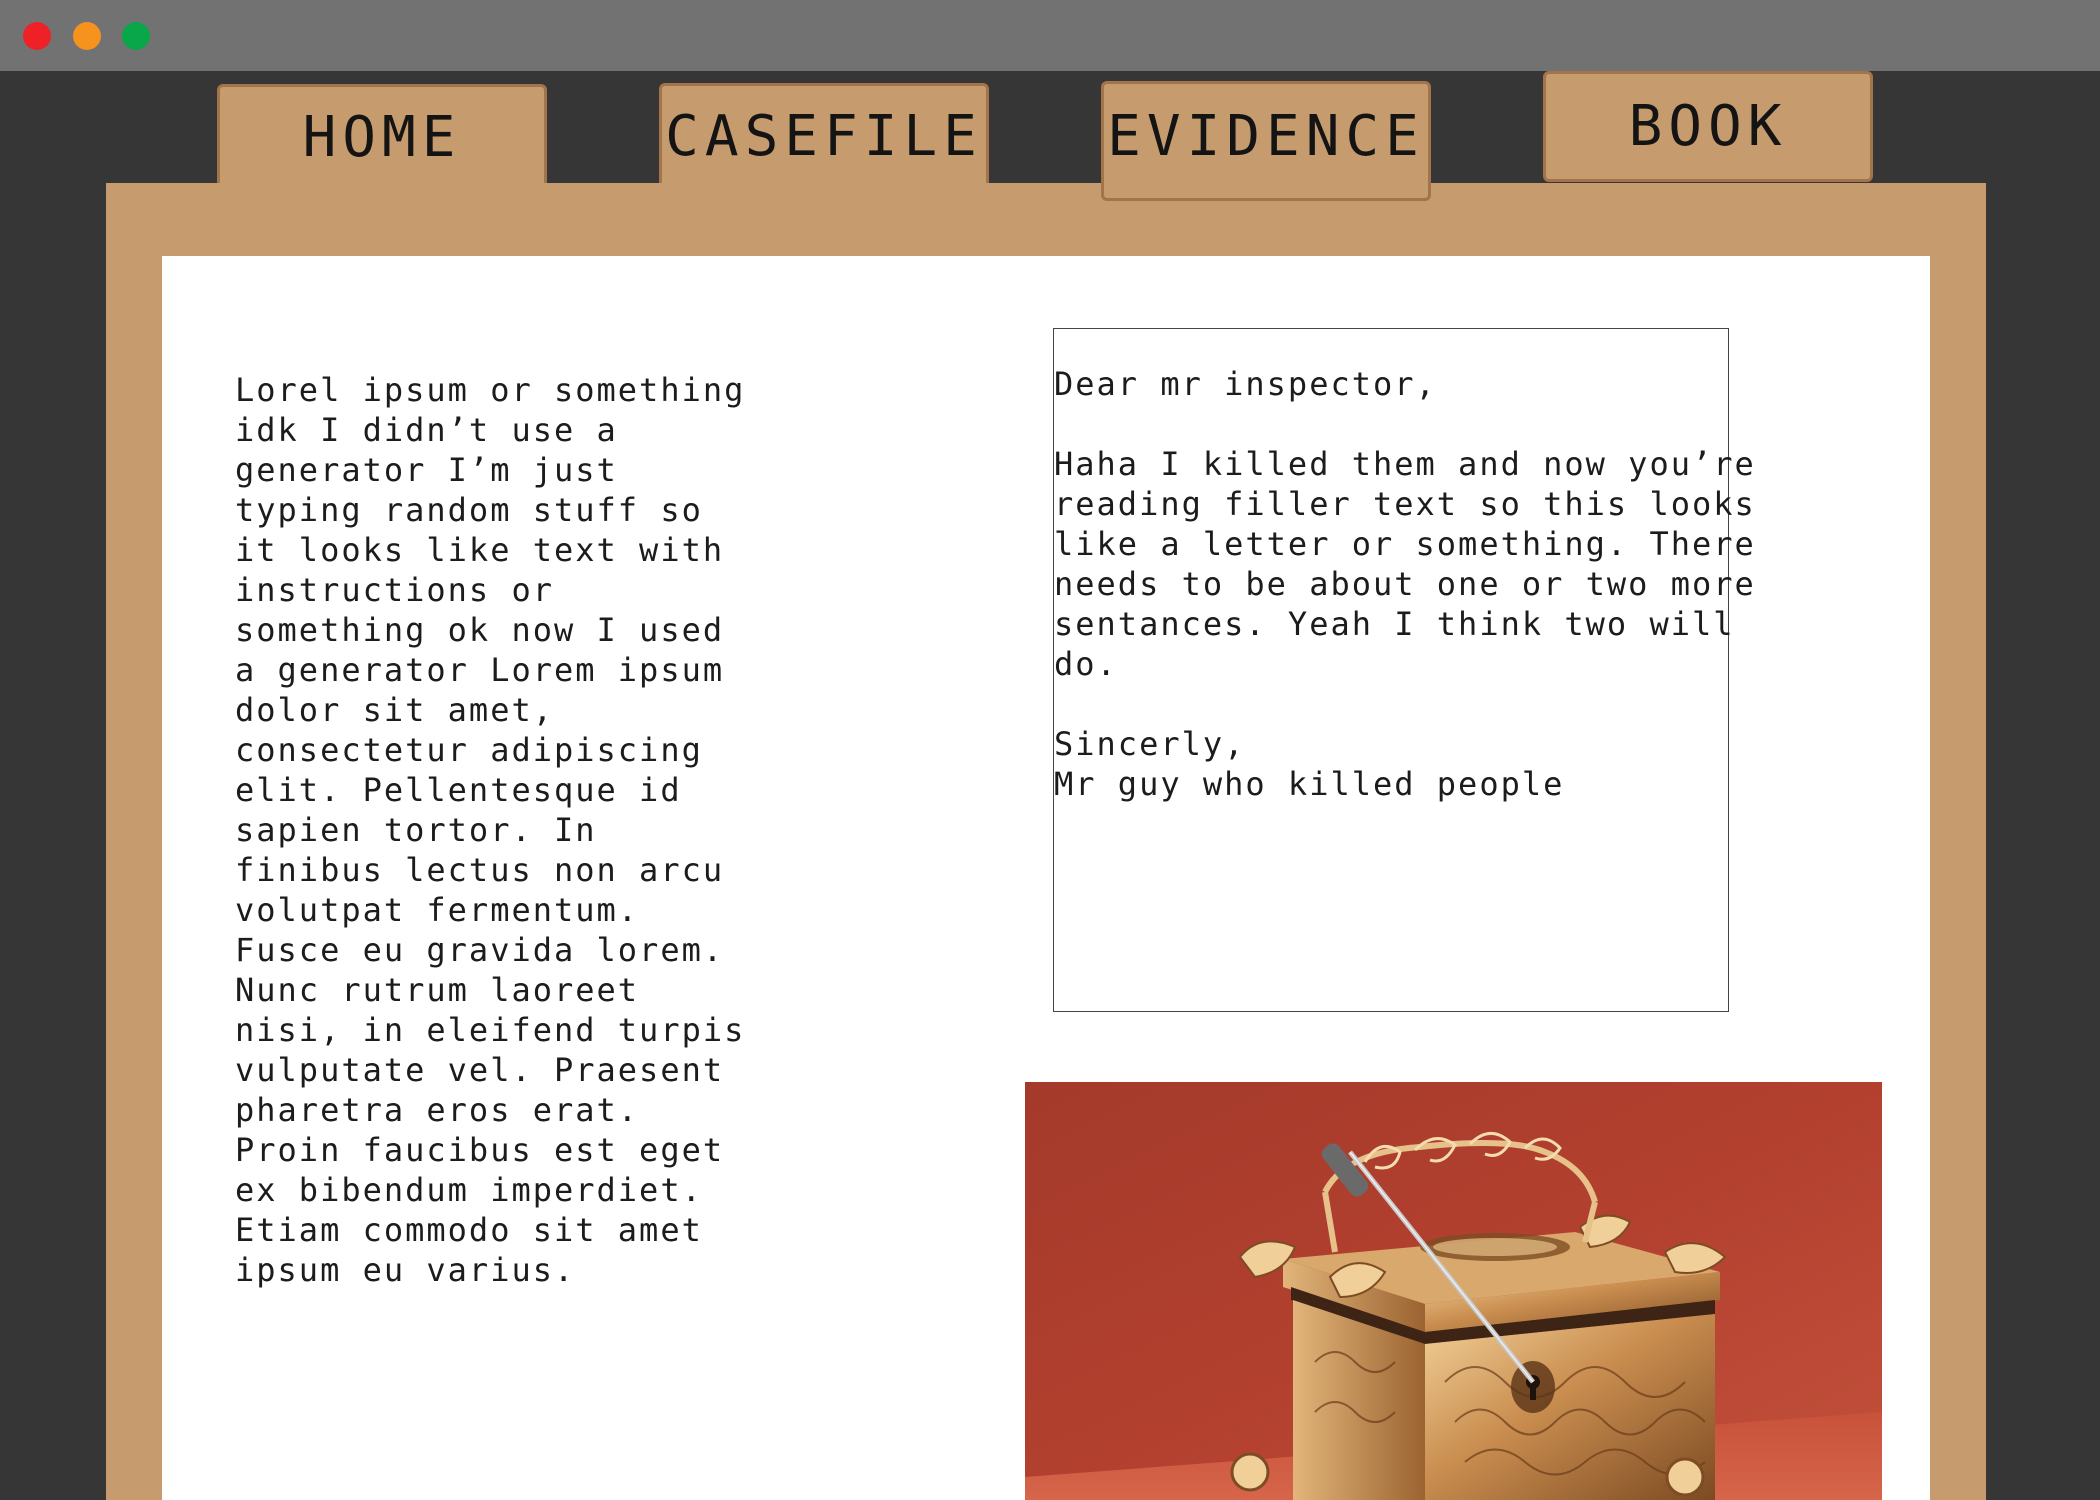 The height and width of the screenshot is (1500, 2100). What do you see at coordinates (1309, 784) in the screenshot?
I see `letter-signature: Mr guy who killed people` at bounding box center [1309, 784].